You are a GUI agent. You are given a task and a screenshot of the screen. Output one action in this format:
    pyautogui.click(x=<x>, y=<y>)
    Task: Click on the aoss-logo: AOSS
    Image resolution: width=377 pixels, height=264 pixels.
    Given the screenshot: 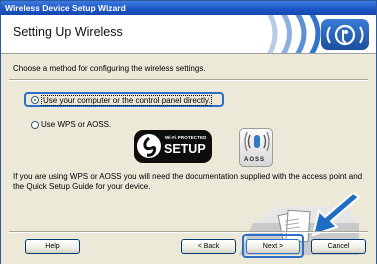 What is the action you would take?
    pyautogui.click(x=256, y=147)
    